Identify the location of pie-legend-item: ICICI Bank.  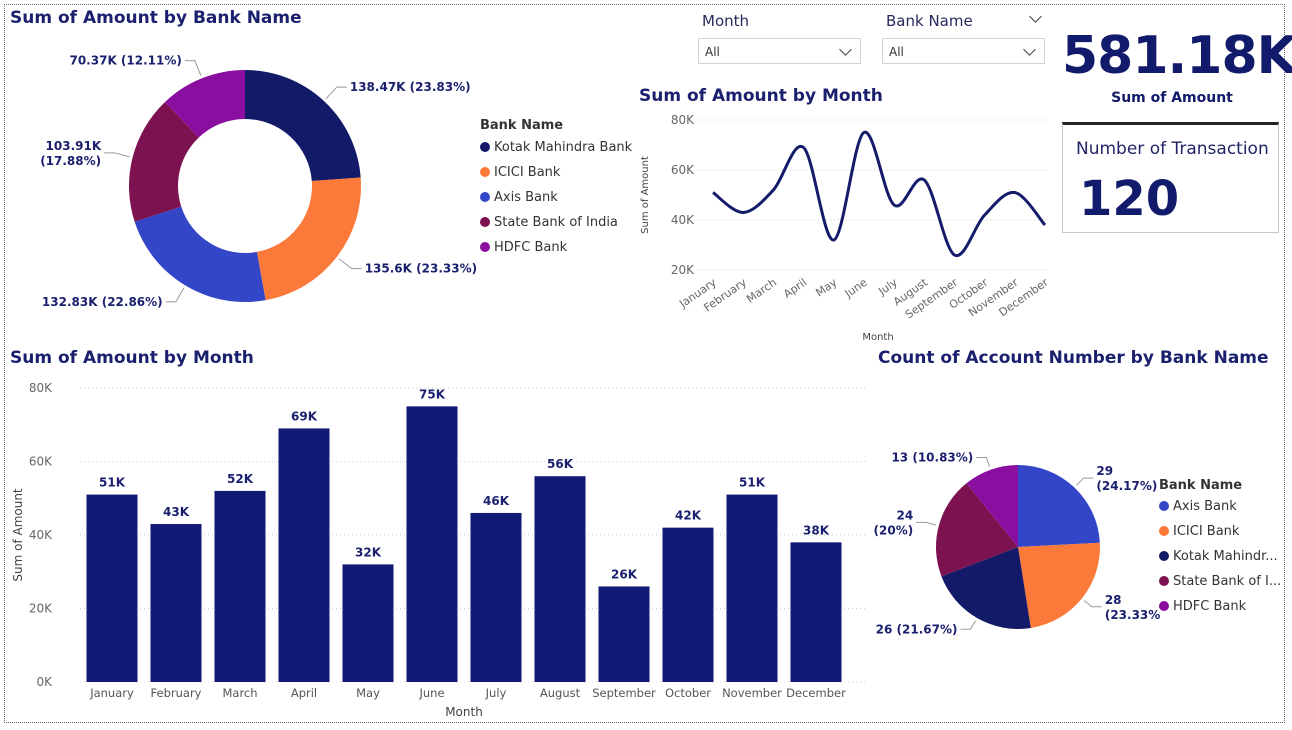
(1199, 531).